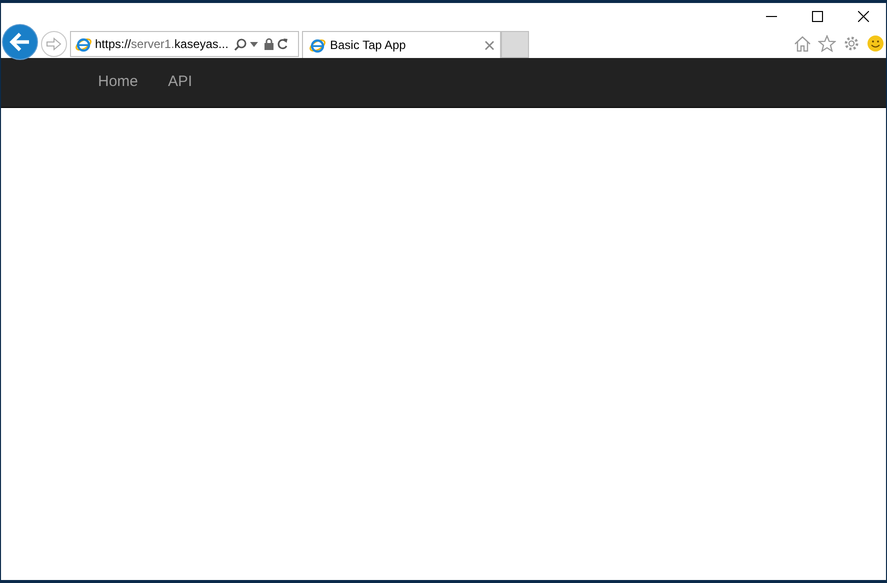 Image resolution: width=887 pixels, height=583 pixels. I want to click on settings-icon, so click(851, 43).